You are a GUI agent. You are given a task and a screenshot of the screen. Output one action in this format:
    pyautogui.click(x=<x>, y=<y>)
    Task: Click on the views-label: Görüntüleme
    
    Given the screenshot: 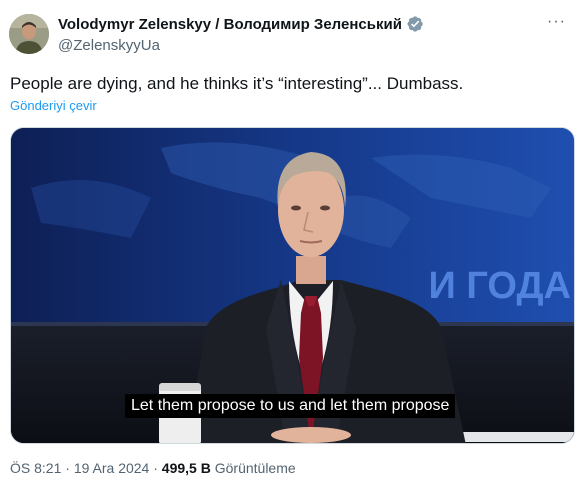 What is the action you would take?
    pyautogui.click(x=255, y=468)
    